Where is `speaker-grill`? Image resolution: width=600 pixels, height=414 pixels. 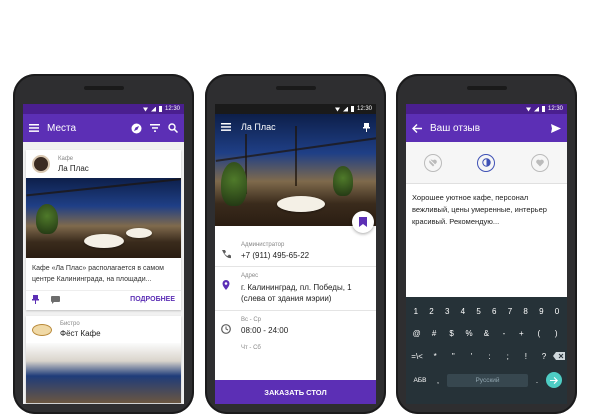 speaker-grill is located at coordinates (103, 88).